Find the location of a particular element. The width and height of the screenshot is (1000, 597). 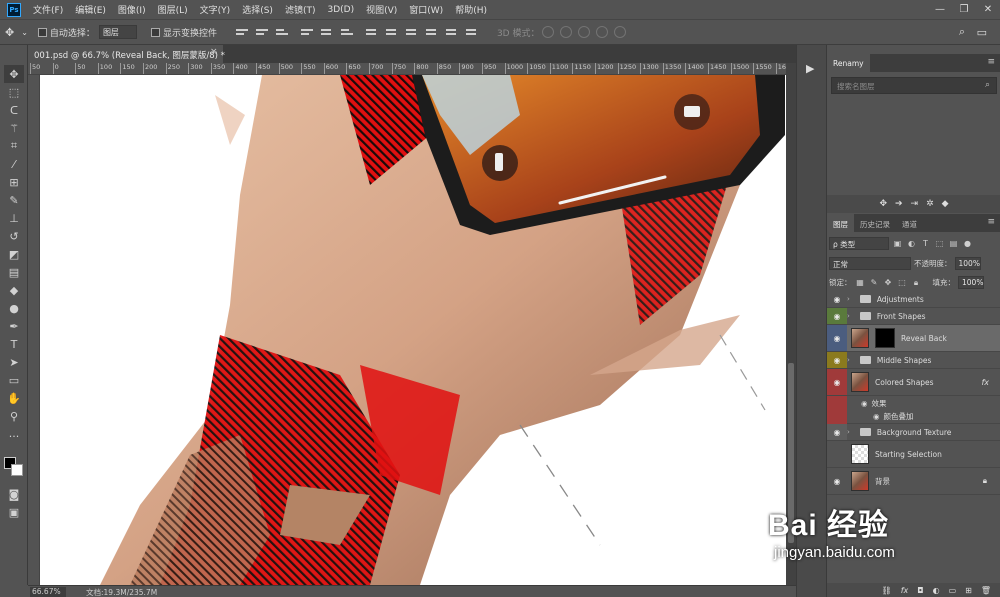

healing-brush-tool-icon: ⊞ is located at coordinates (14, 182).